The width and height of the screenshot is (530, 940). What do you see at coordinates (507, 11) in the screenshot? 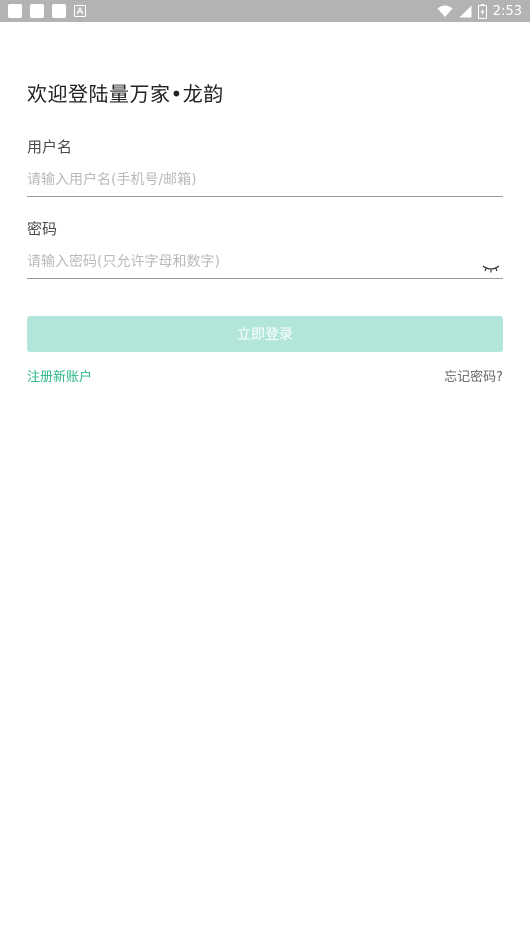
I see `status-time: 2:53` at bounding box center [507, 11].